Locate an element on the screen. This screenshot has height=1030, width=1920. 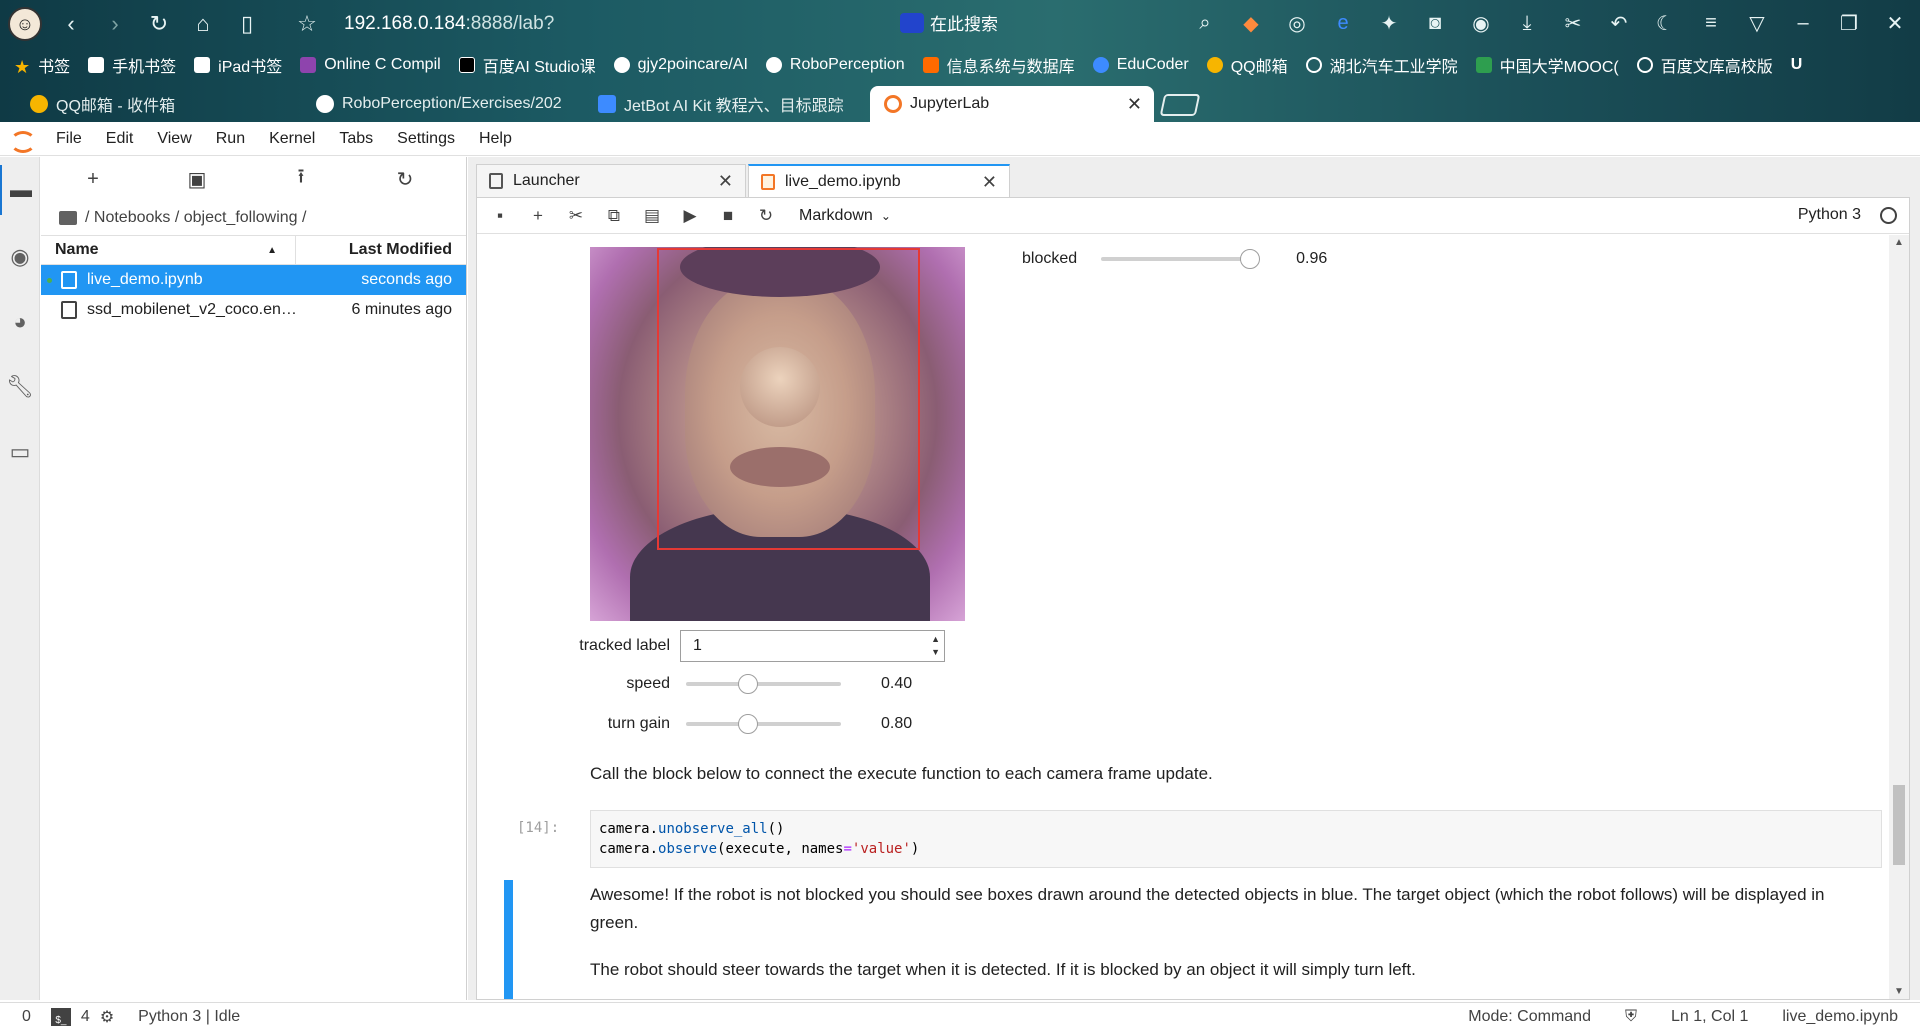
trust-shield-icon: ⛨ is located at coordinates (1631, 1017).